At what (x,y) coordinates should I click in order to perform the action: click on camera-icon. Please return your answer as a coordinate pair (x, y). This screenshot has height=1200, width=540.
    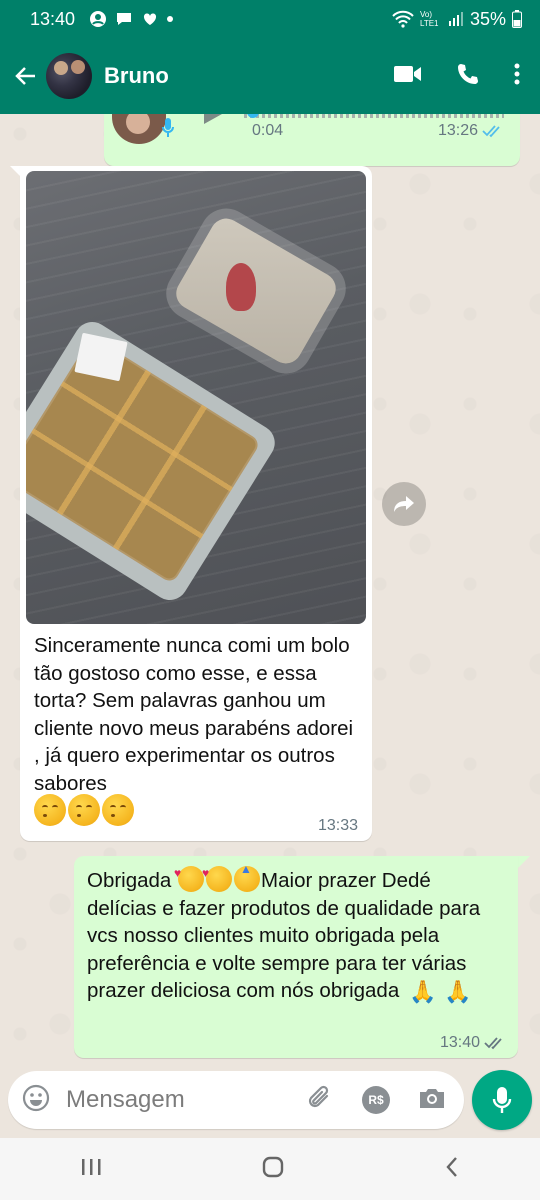
    Looking at the image, I should click on (432, 1098).